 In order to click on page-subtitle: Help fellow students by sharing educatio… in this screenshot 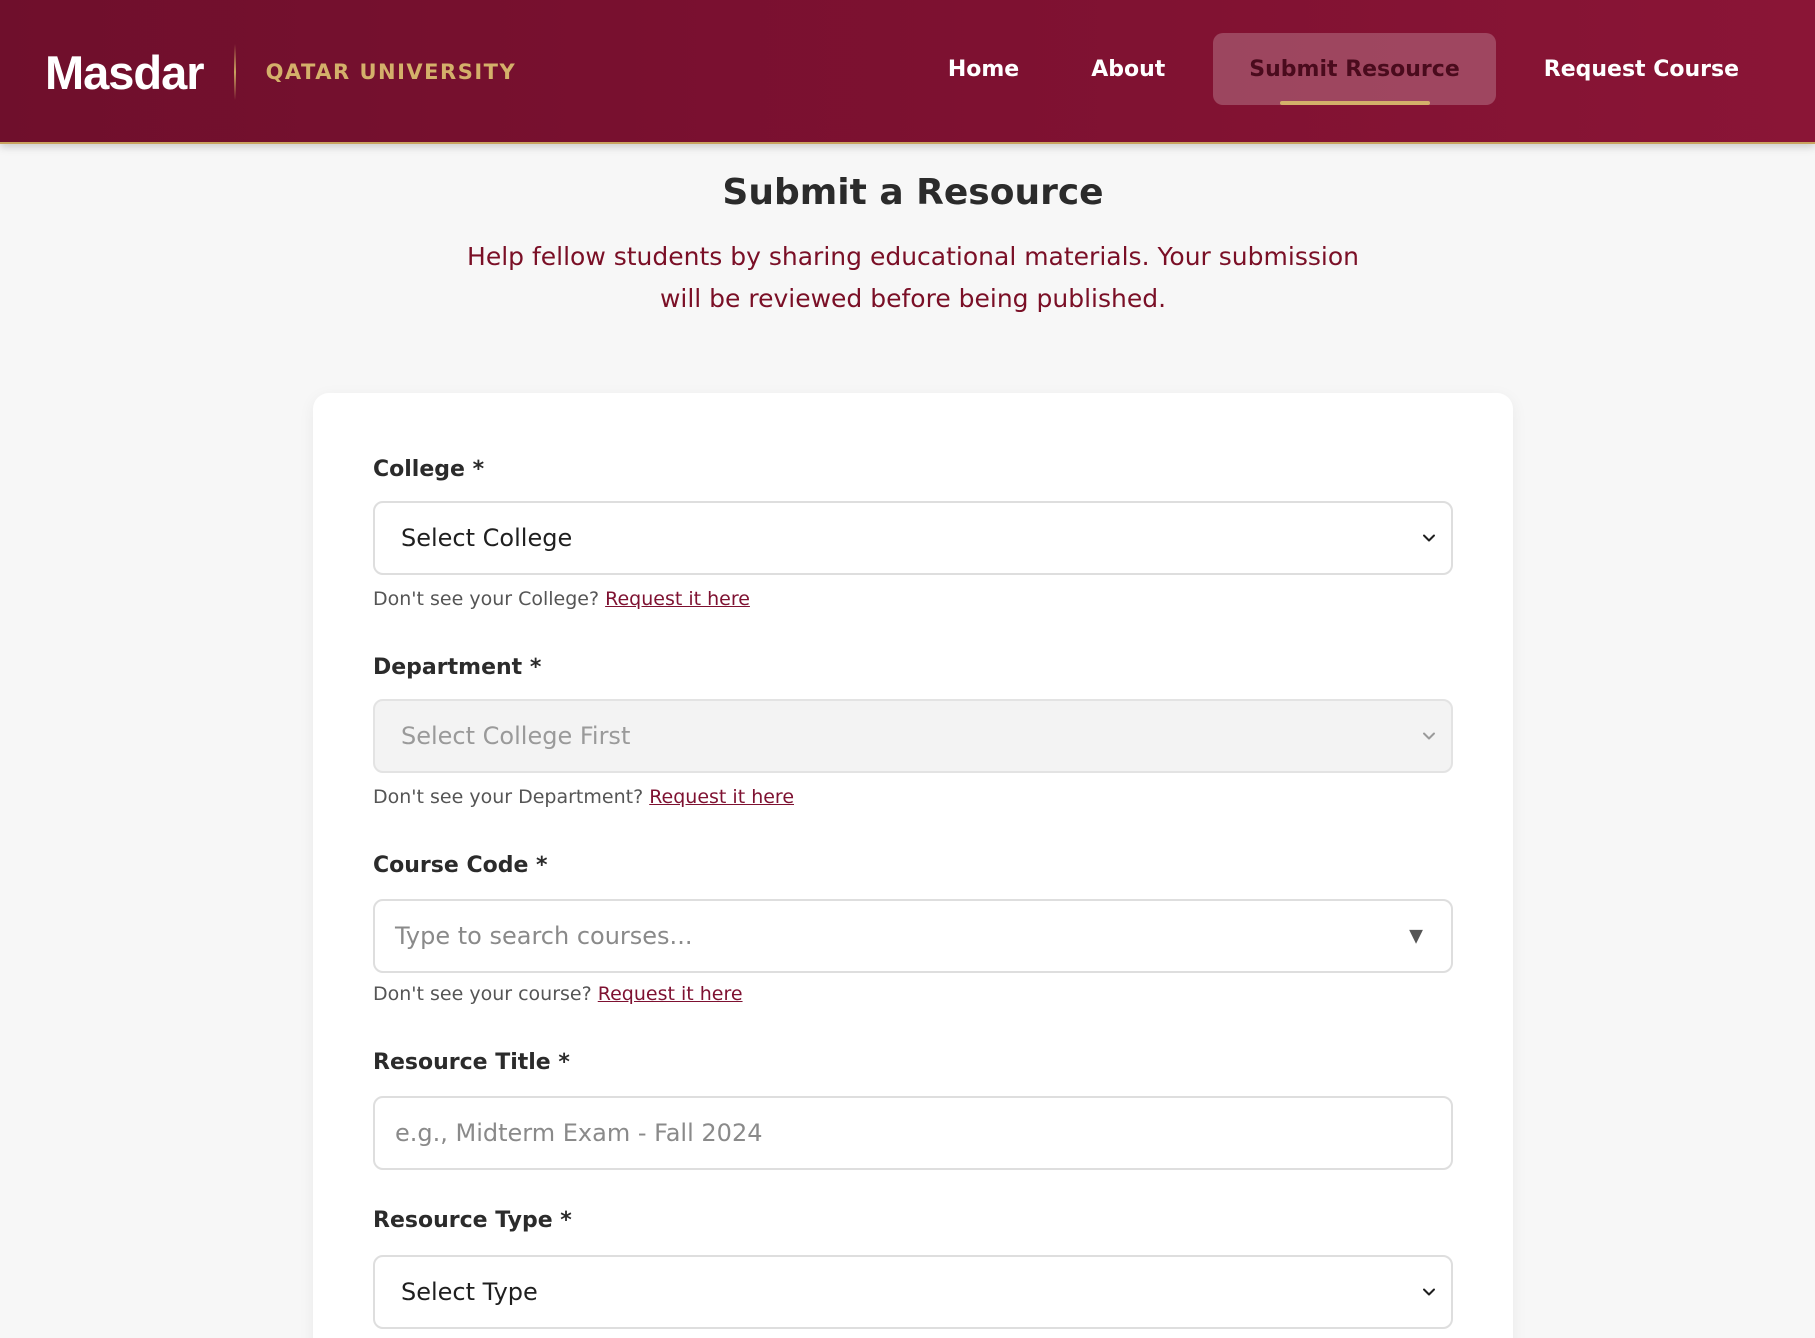, I will do `click(913, 277)`.